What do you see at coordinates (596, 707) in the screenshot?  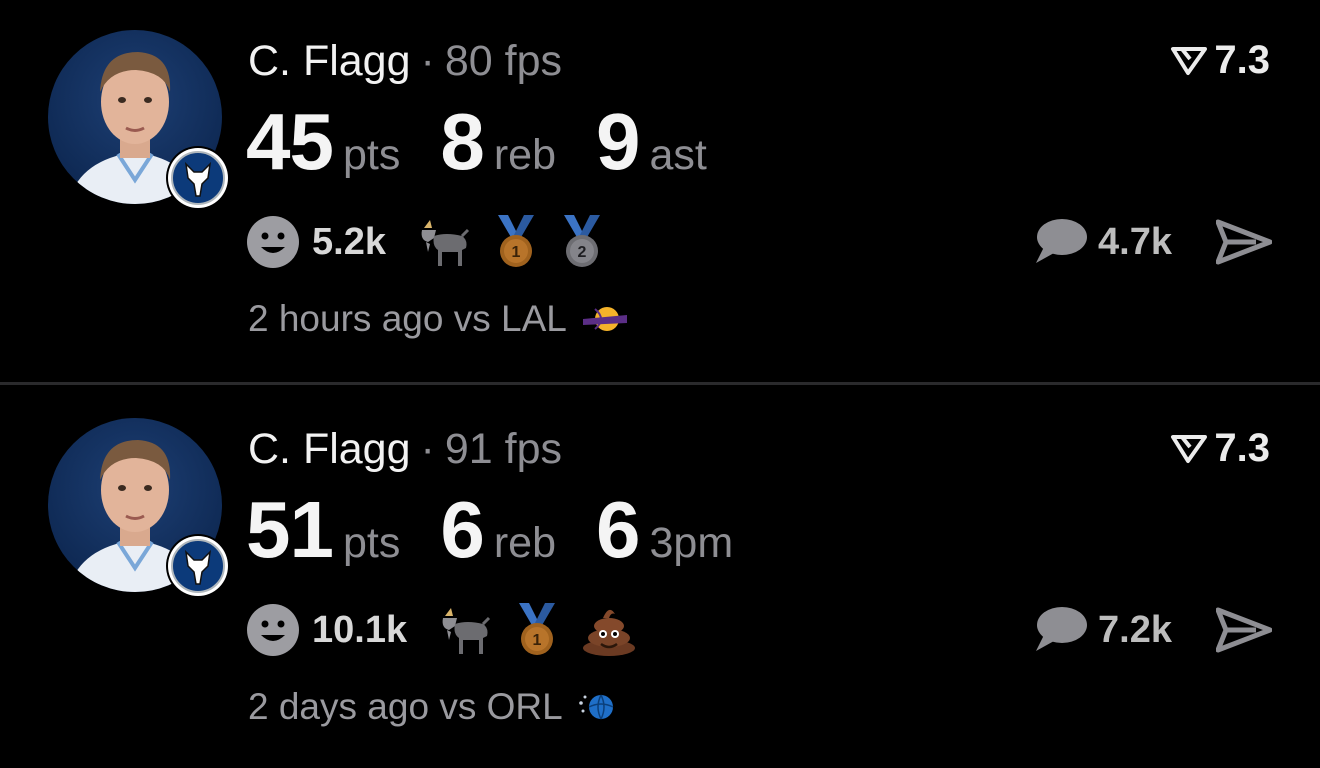 I see `magic-logo` at bounding box center [596, 707].